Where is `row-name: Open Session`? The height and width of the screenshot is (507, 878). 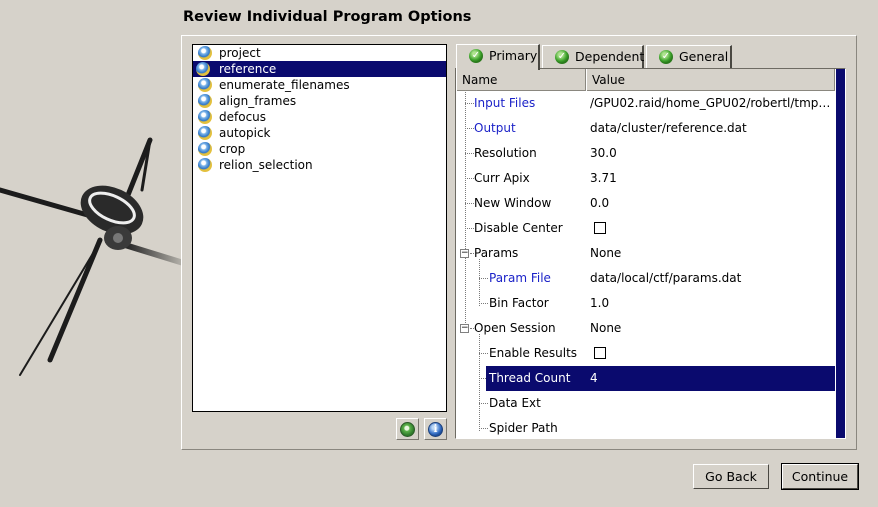 row-name: Open Session is located at coordinates (515, 328).